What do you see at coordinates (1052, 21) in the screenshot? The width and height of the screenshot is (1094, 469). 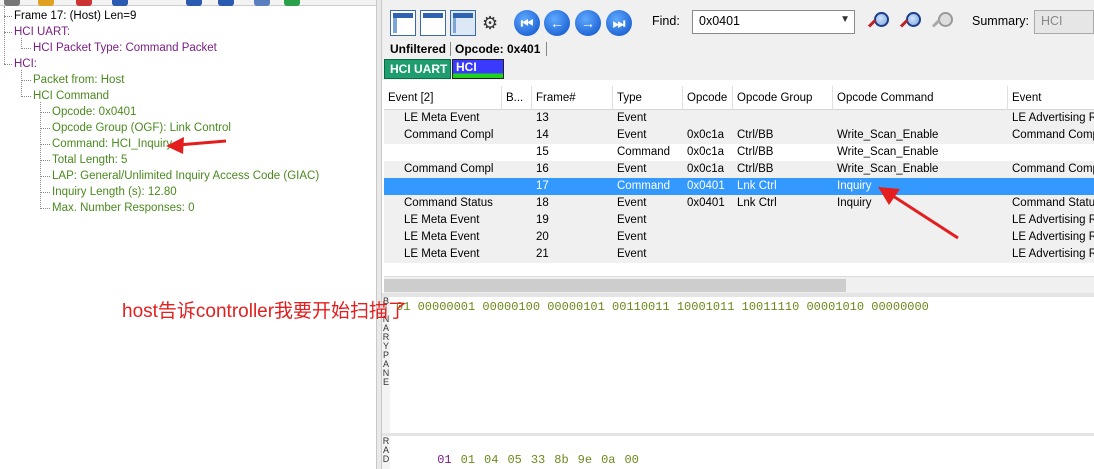 I see `summary-value: HCI` at bounding box center [1052, 21].